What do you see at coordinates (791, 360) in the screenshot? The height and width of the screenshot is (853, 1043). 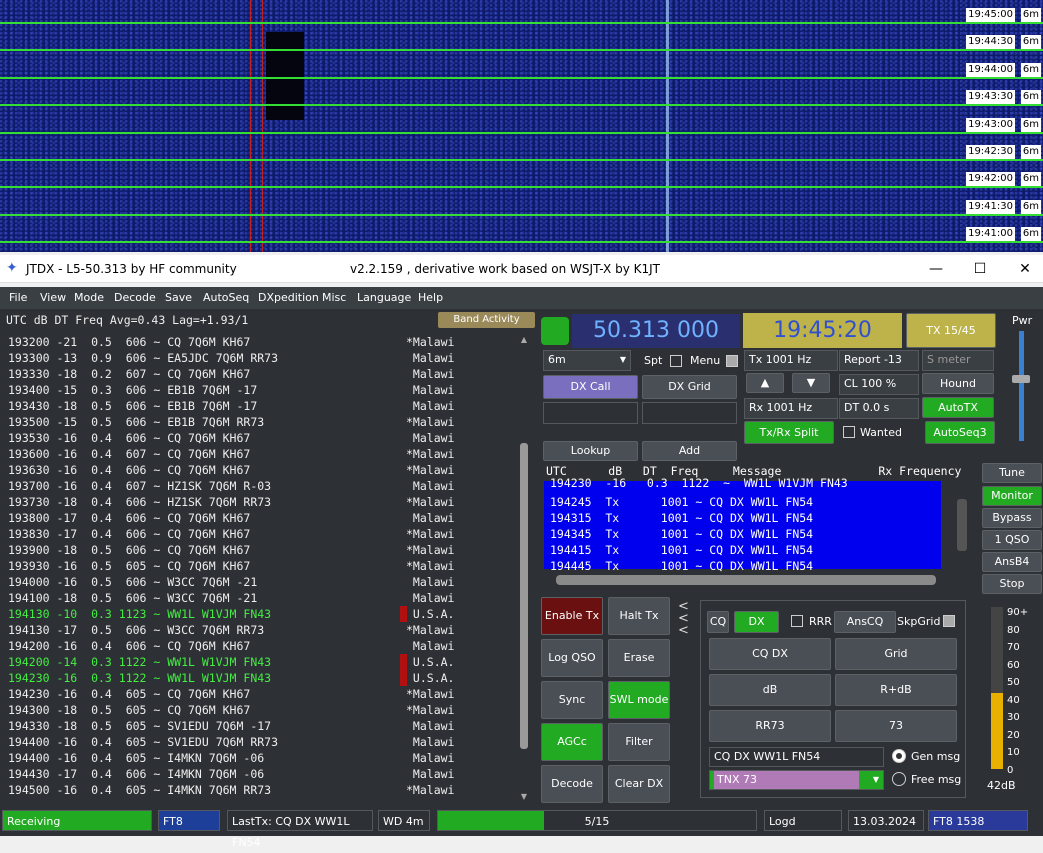 I see `tx-freq-spinbox: Tx 1001 Hz` at bounding box center [791, 360].